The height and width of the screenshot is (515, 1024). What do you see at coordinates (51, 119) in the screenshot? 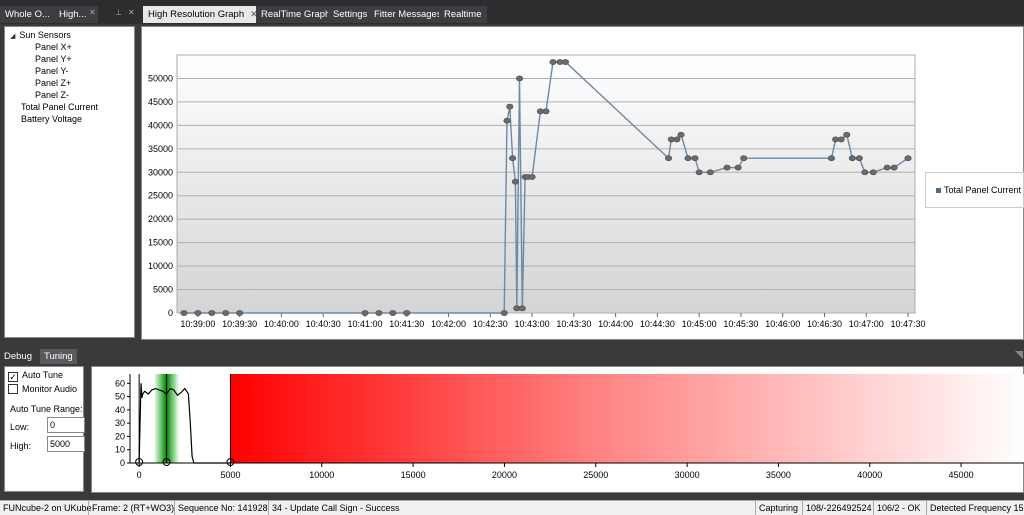
I see `tree-item-battery-voltage: Battery Voltage` at bounding box center [51, 119].